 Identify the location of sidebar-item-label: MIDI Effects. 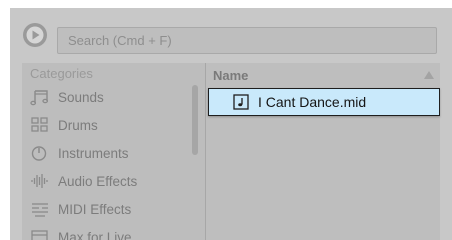
(95, 209).